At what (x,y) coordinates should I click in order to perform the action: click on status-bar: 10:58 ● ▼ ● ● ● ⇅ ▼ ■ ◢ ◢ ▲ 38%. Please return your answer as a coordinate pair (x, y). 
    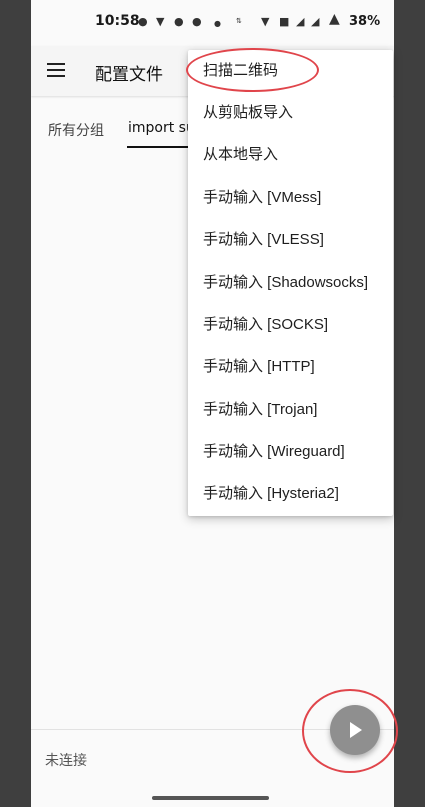
    Looking at the image, I should click on (212, 23).